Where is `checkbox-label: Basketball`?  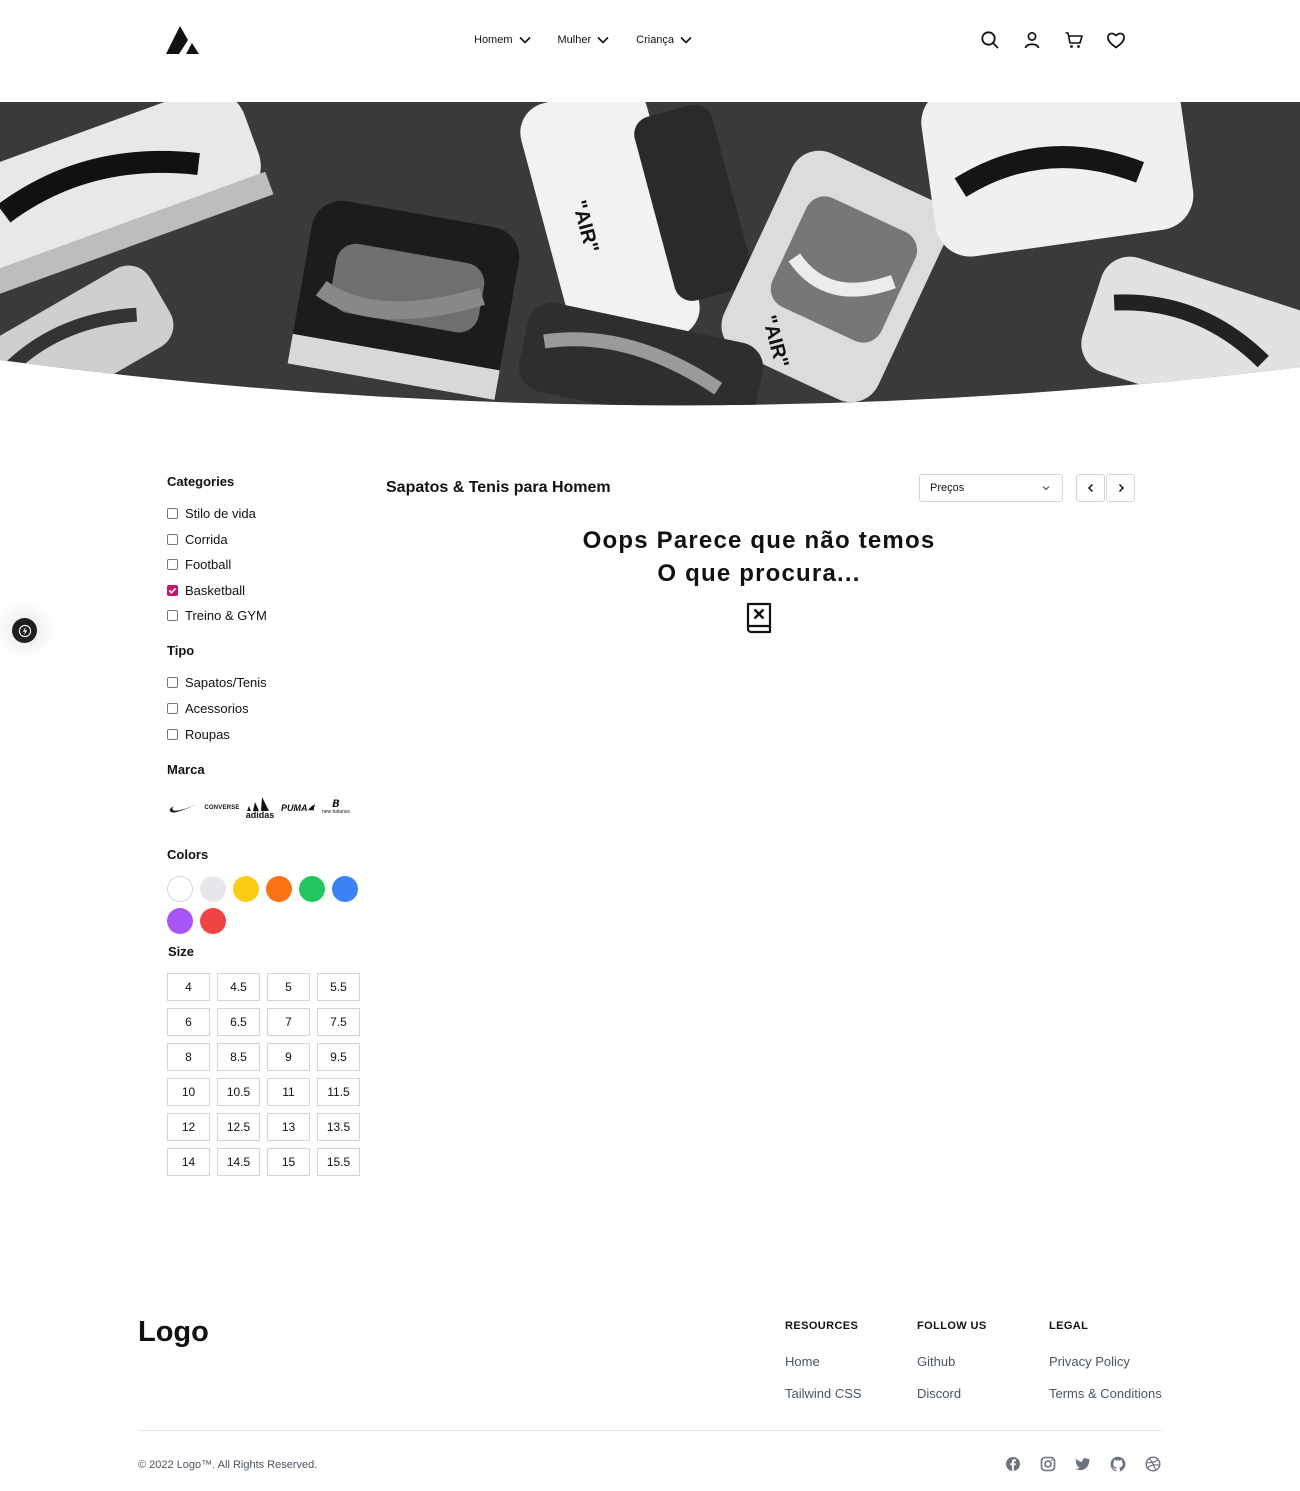
checkbox-label: Basketball is located at coordinates (215, 590).